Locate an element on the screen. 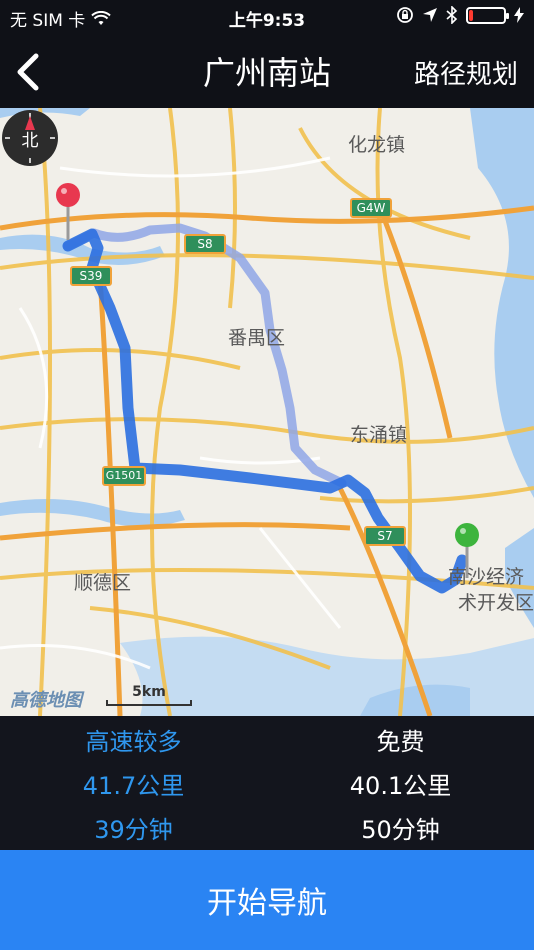  highway-shield-g4w: G4W is located at coordinates (371, 208).